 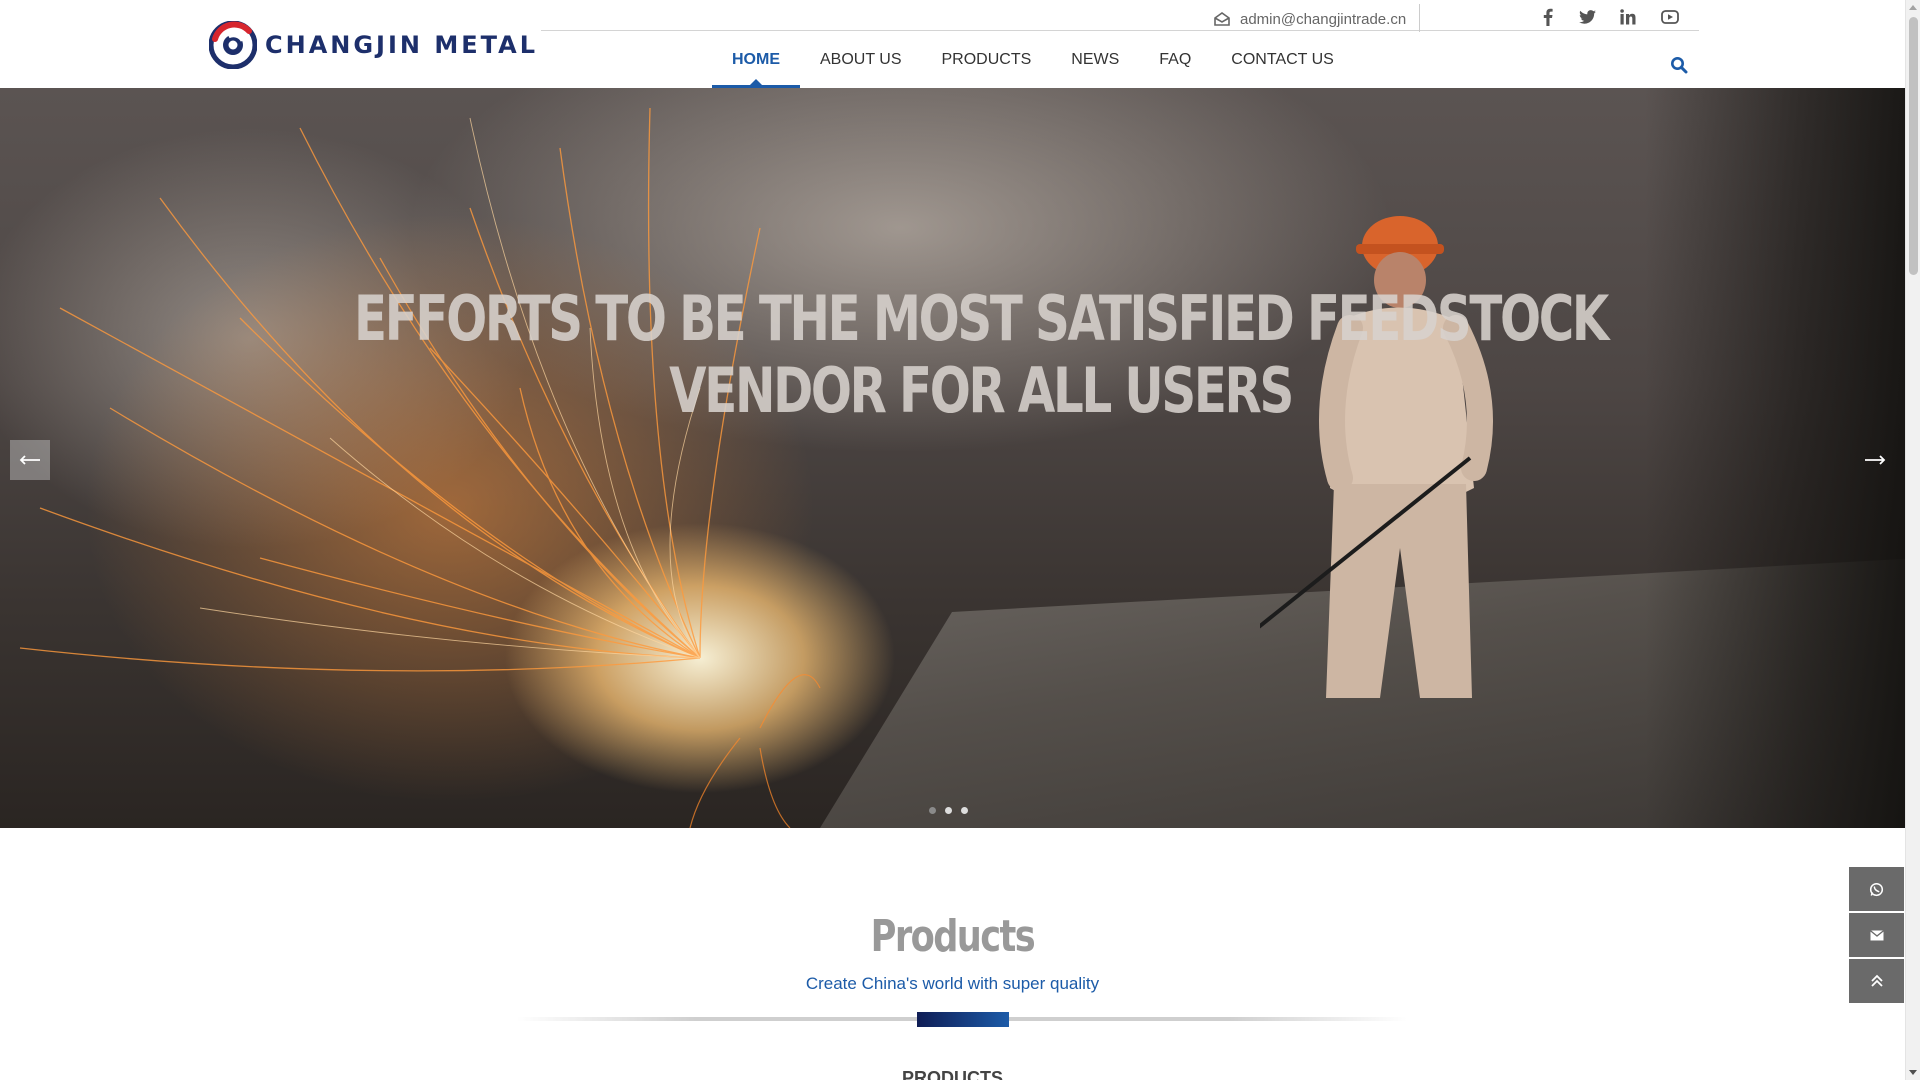 I want to click on envelope-open-icon, so click(x=1222, y=19).